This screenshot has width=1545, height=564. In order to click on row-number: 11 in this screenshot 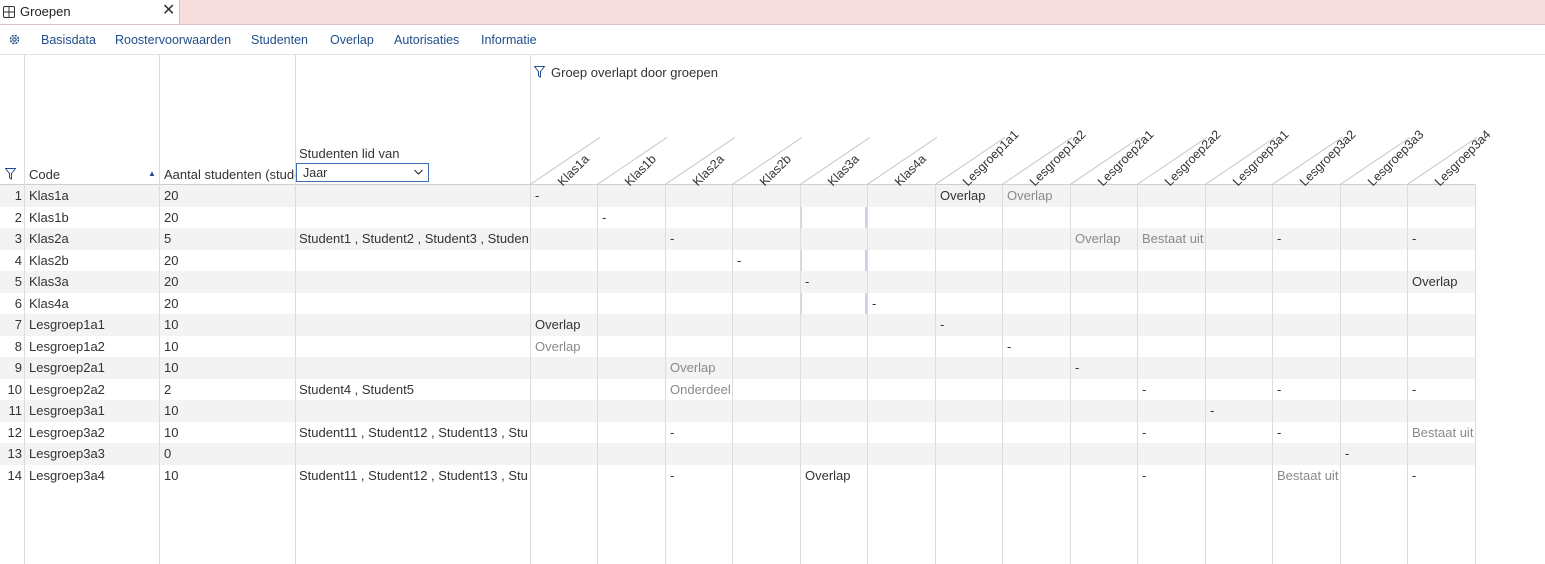, I will do `click(15, 410)`.